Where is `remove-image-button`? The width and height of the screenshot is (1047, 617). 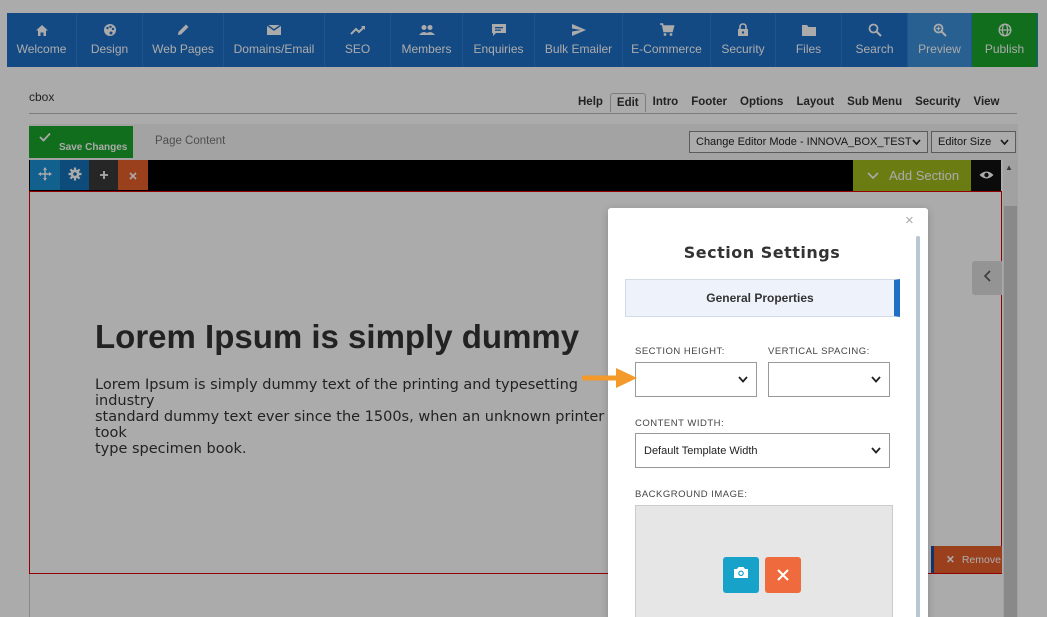 remove-image-button is located at coordinates (783, 575).